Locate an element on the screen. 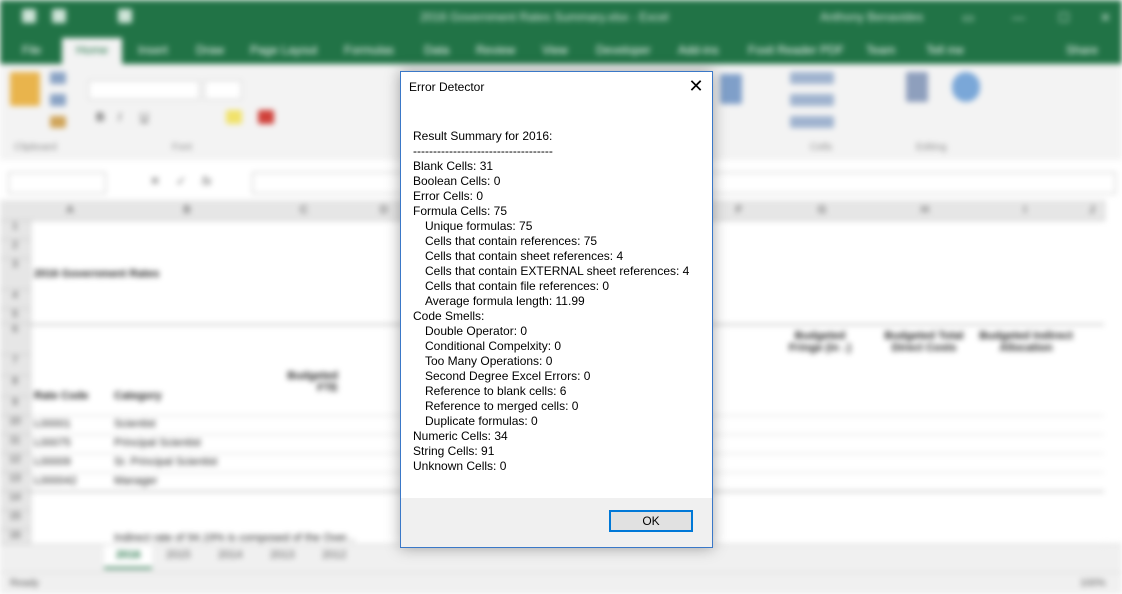 The width and height of the screenshot is (1122, 594). row-header: 6 is located at coordinates (15, 339).